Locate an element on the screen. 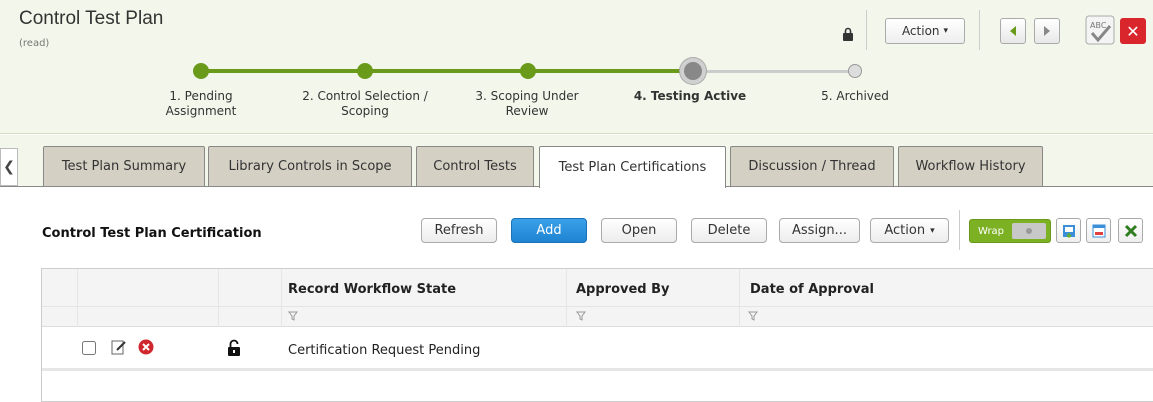  tab-test-plan-summary: Test Plan Summary is located at coordinates (124, 166).